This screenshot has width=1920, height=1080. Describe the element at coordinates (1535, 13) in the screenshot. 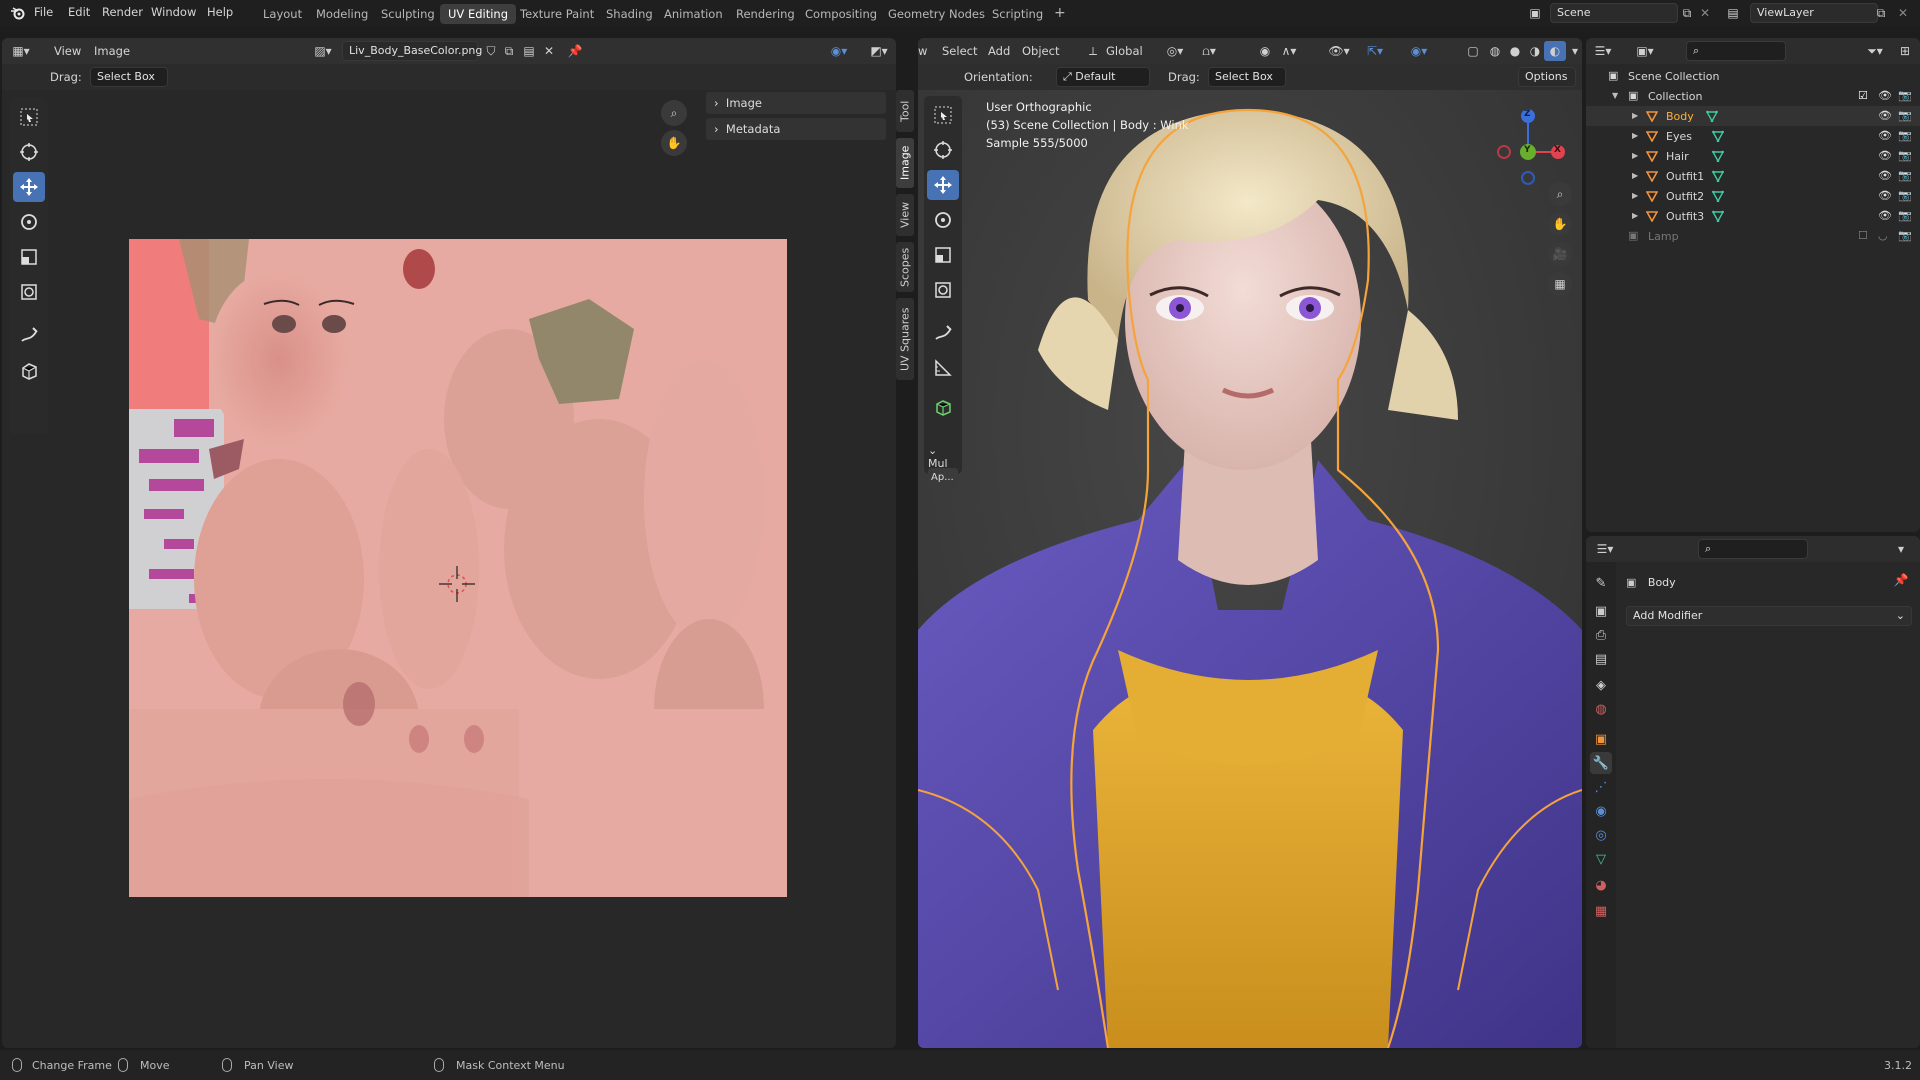

I see `scene-selector-icon: ▣` at that location.